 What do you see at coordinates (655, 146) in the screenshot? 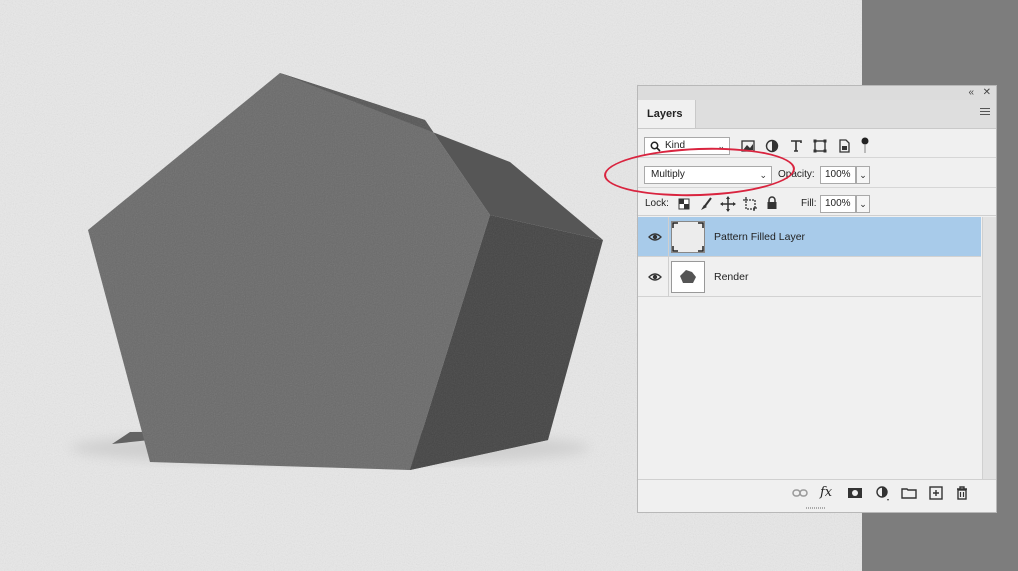
I see `search-icon` at bounding box center [655, 146].